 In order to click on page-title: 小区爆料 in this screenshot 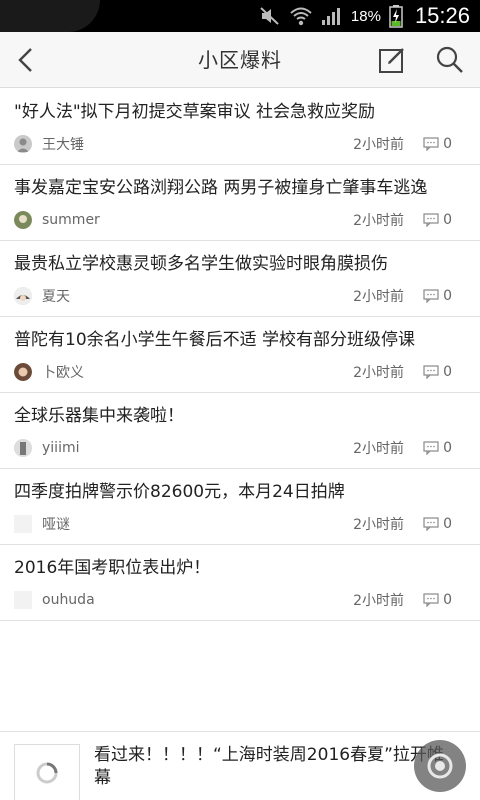, I will do `click(240, 60)`.